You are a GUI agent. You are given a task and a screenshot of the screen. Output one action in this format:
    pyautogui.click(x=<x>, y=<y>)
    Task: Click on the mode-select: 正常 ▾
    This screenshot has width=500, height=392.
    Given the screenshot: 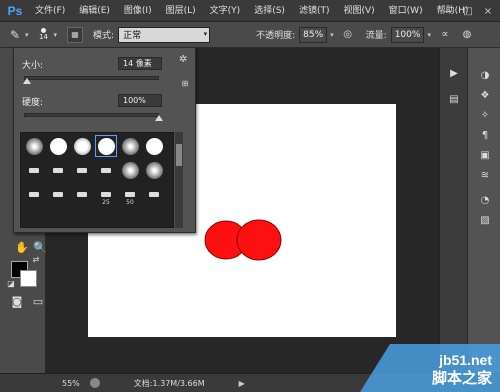 What is the action you would take?
    pyautogui.click(x=164, y=34)
    